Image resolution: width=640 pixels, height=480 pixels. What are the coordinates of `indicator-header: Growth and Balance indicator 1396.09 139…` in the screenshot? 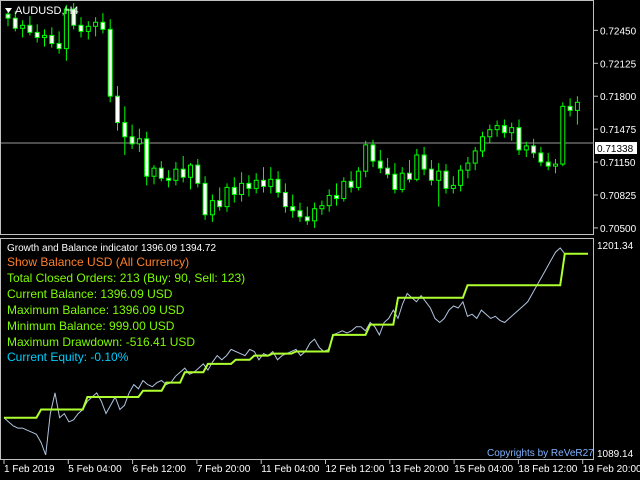 It's located at (111, 248).